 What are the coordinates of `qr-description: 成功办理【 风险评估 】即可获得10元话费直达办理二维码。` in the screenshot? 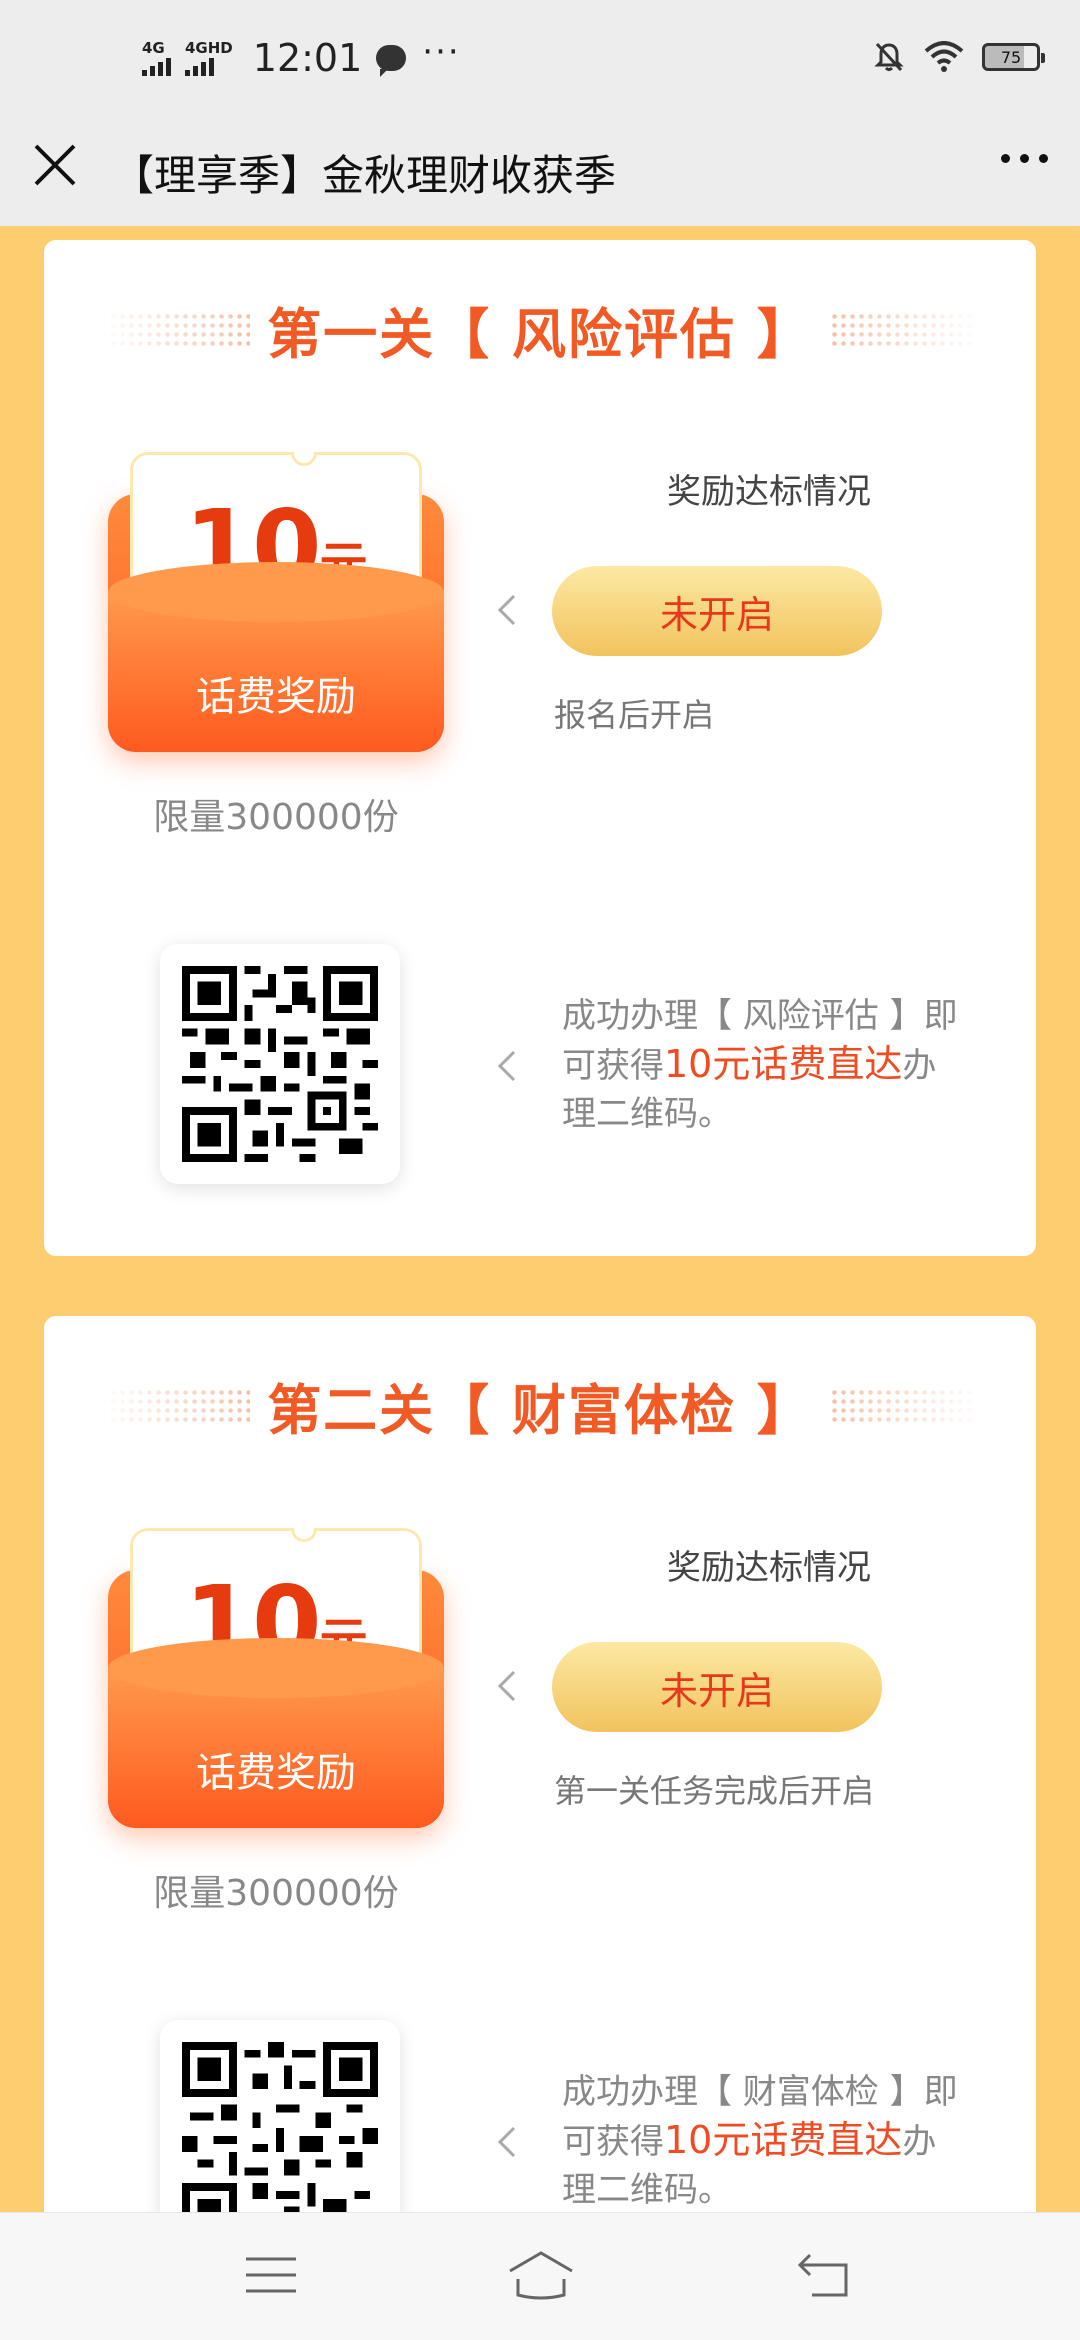 It's located at (762, 1065).